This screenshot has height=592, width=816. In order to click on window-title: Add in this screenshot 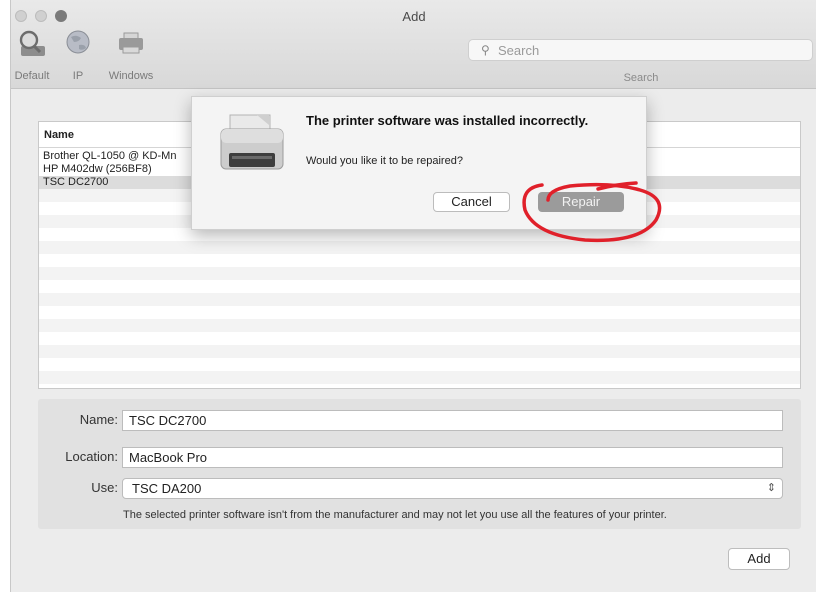, I will do `click(414, 16)`.